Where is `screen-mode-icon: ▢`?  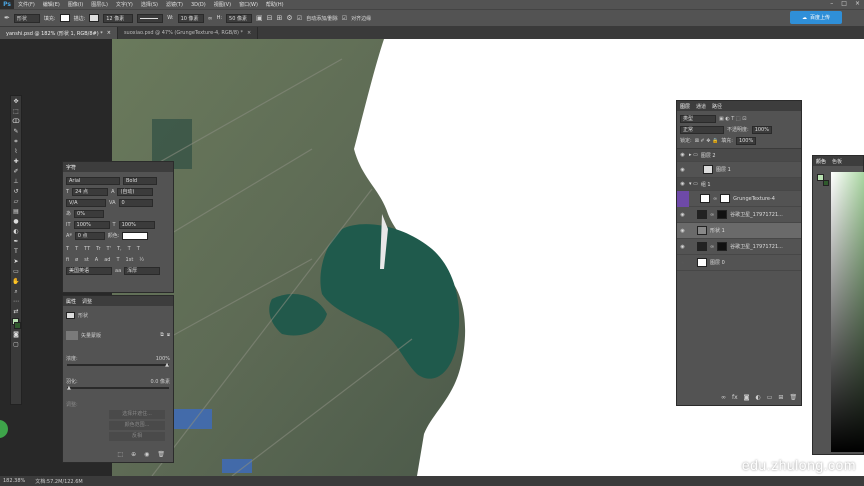
screen-mode-icon: ▢ is located at coordinates (16, 344).